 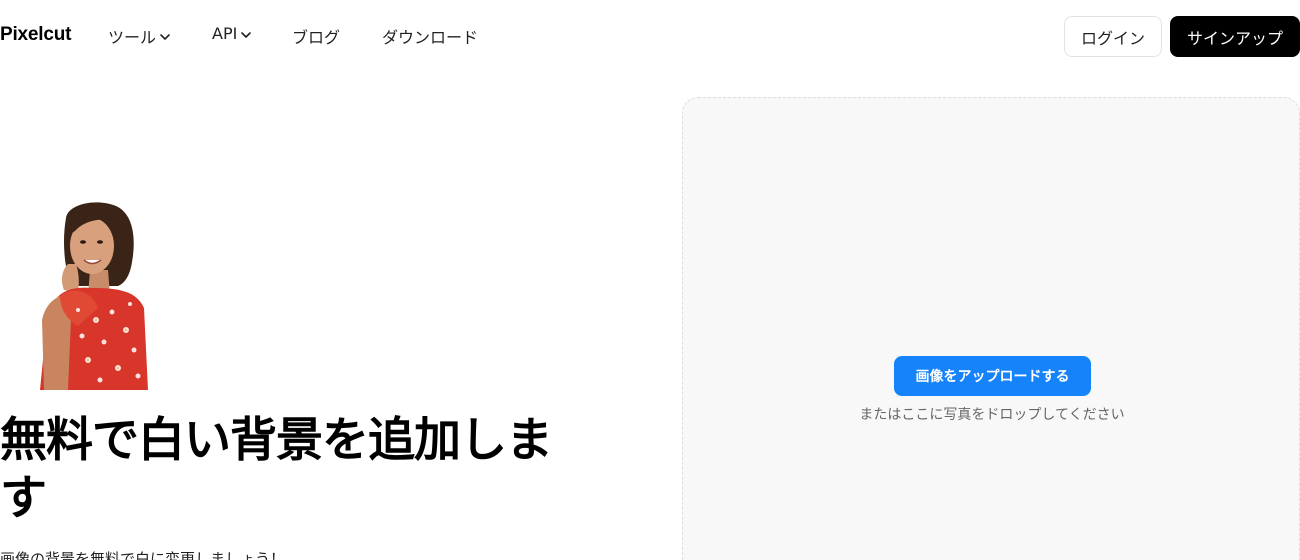 What do you see at coordinates (992, 376) in the screenshot?
I see `upload-image-button: 画像をアップロードする` at bounding box center [992, 376].